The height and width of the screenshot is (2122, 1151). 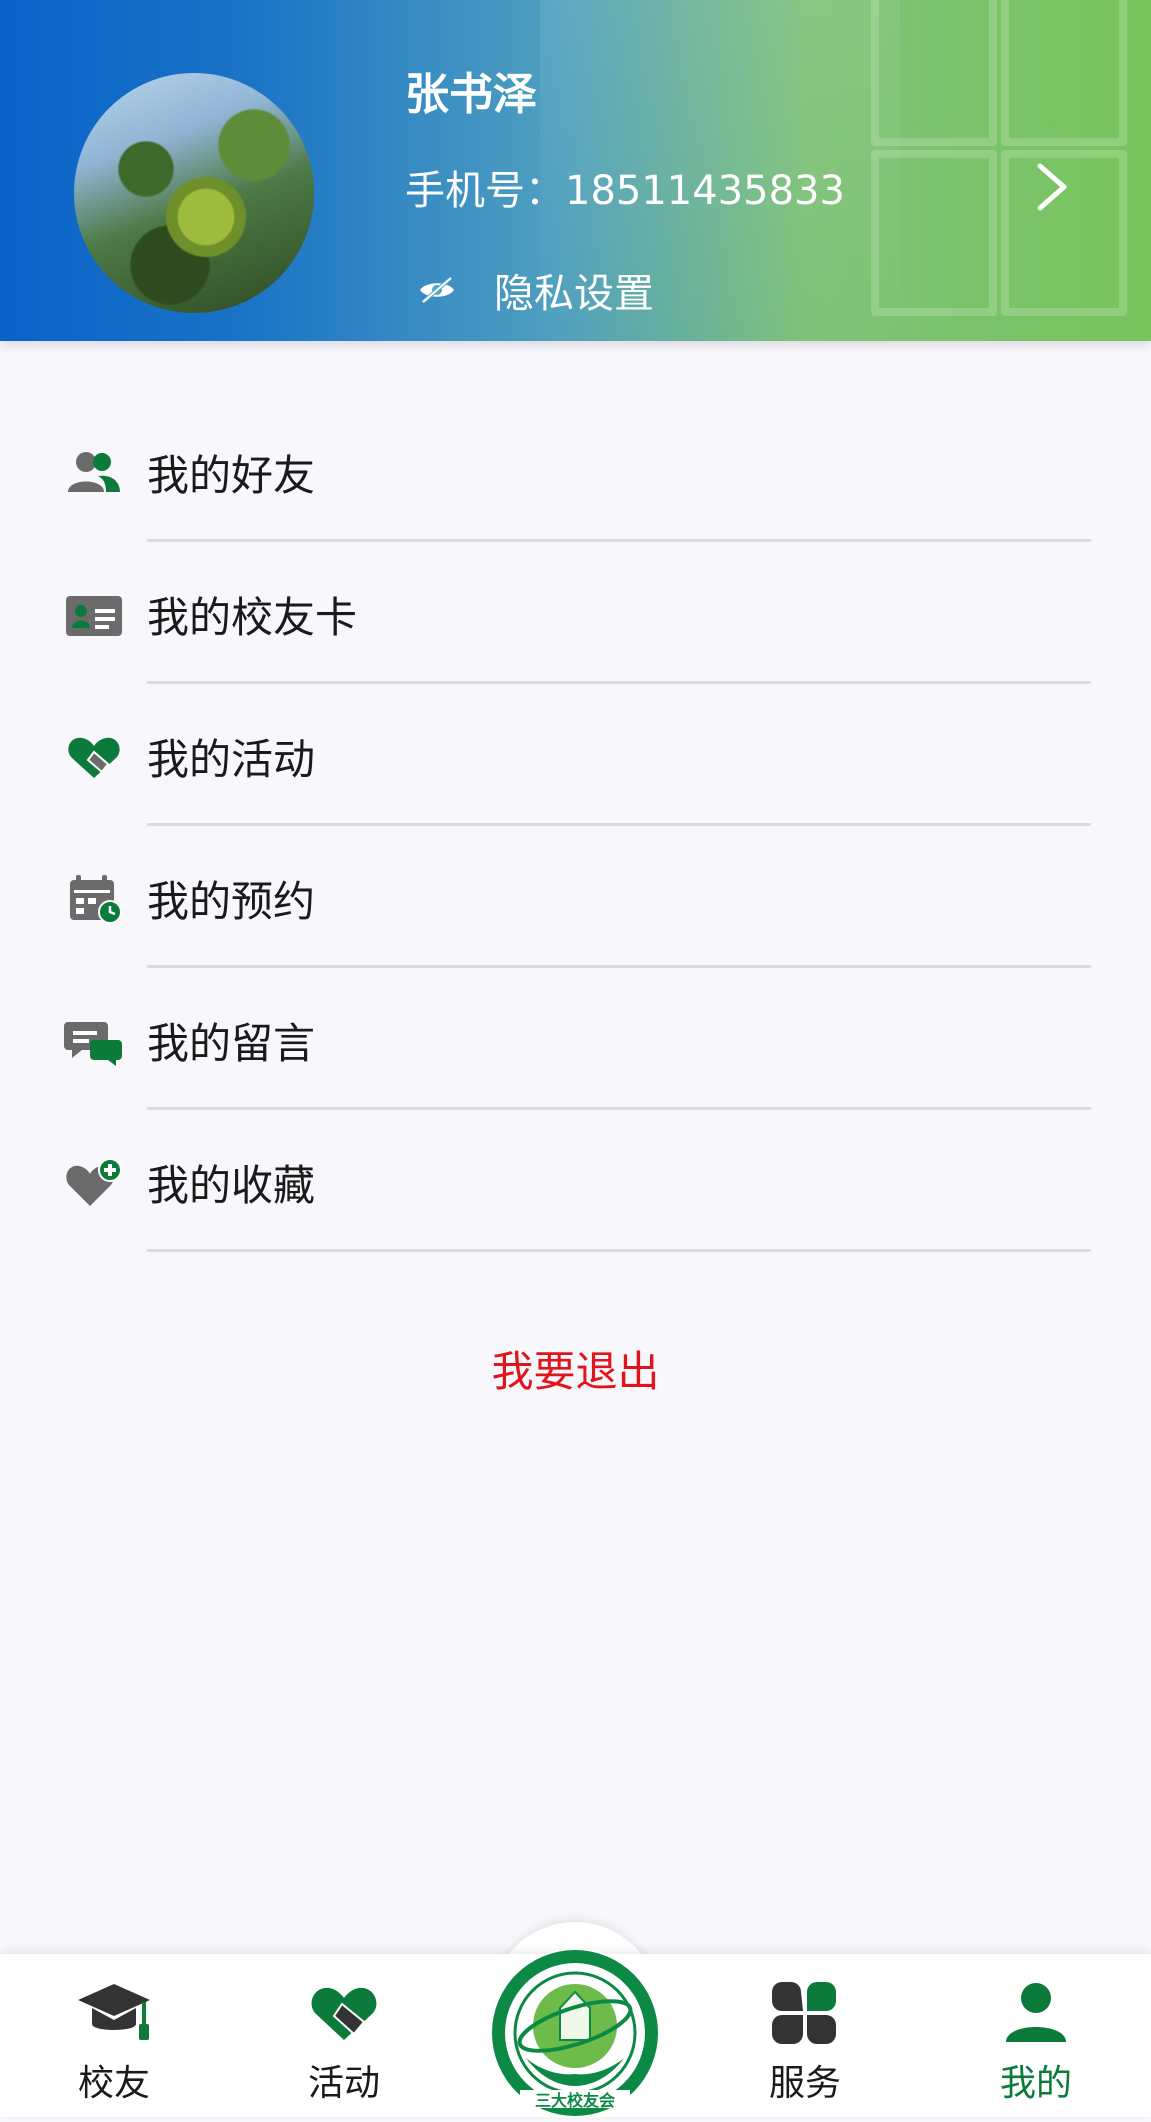 What do you see at coordinates (343, 2083) in the screenshot?
I see `tab-label: 活动` at bounding box center [343, 2083].